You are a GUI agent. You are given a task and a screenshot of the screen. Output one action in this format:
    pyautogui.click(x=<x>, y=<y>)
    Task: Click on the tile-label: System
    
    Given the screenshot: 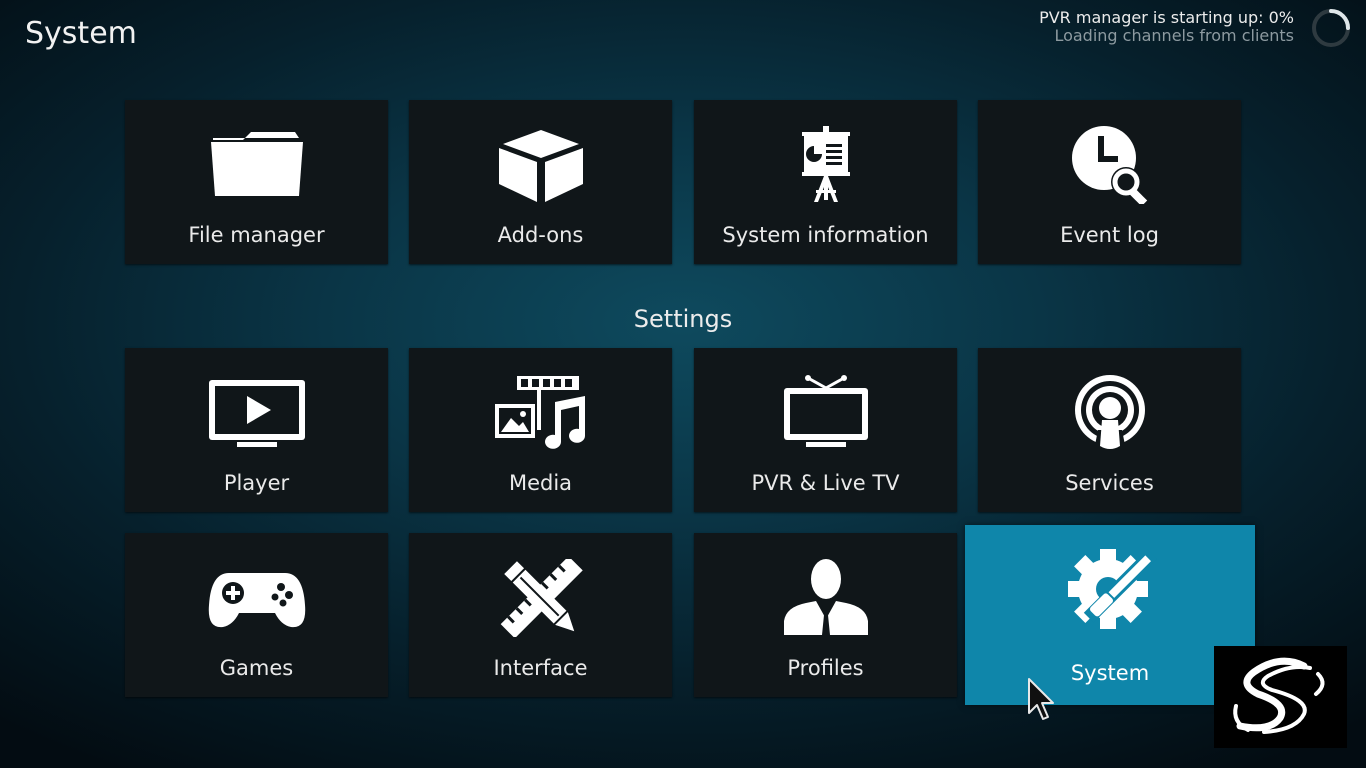 What is the action you would take?
    pyautogui.click(x=1110, y=673)
    